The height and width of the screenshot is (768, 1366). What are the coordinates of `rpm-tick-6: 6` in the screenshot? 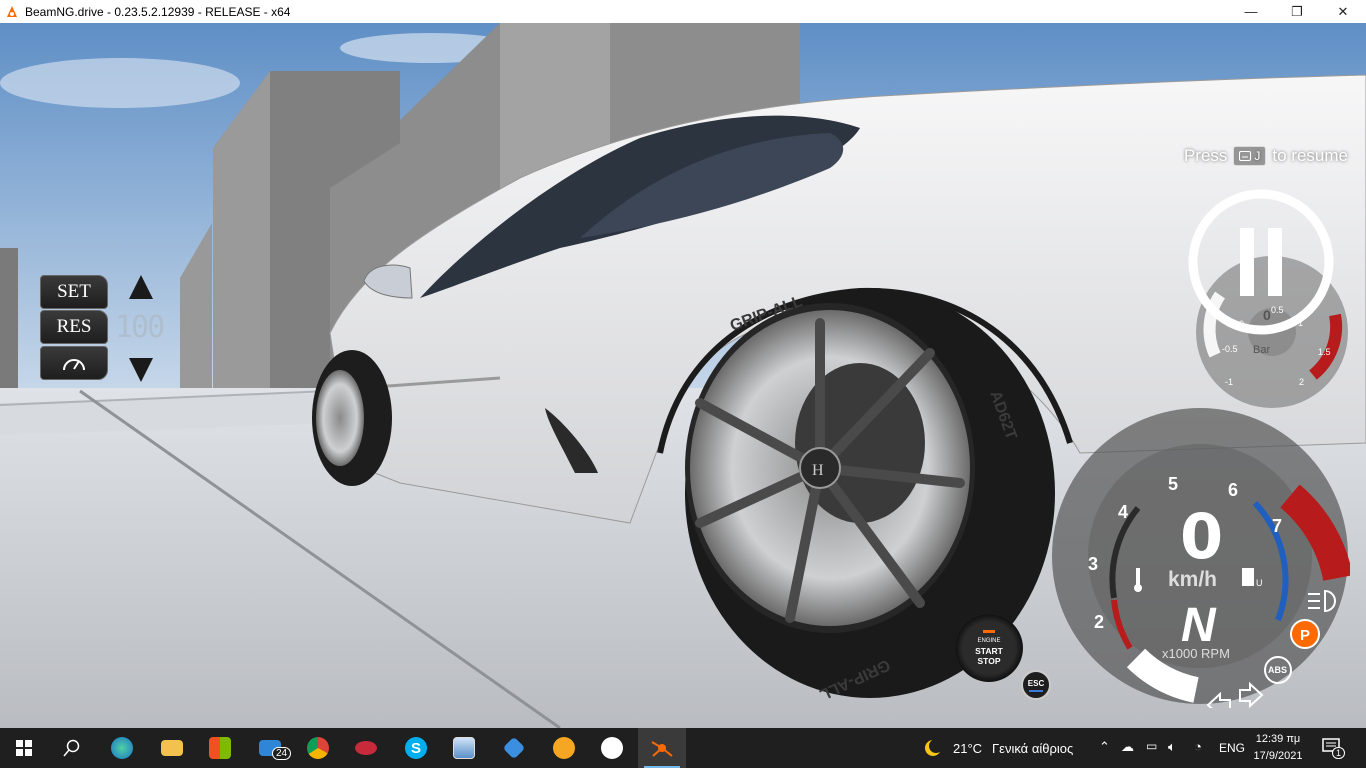 It's located at (1233, 490).